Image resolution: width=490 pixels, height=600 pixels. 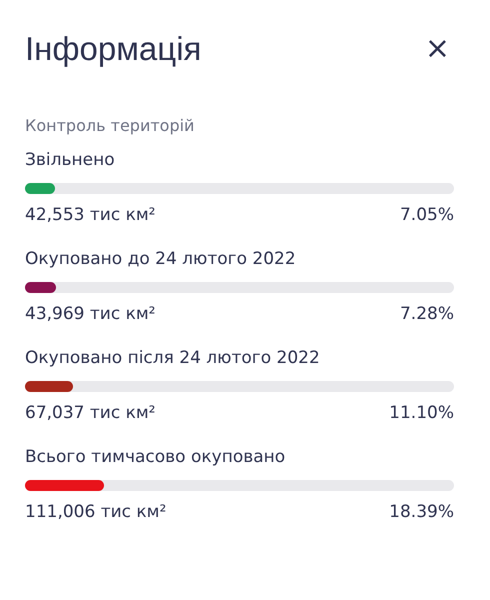 What do you see at coordinates (427, 314) in the screenshot?
I see `percent-value: 7.28%` at bounding box center [427, 314].